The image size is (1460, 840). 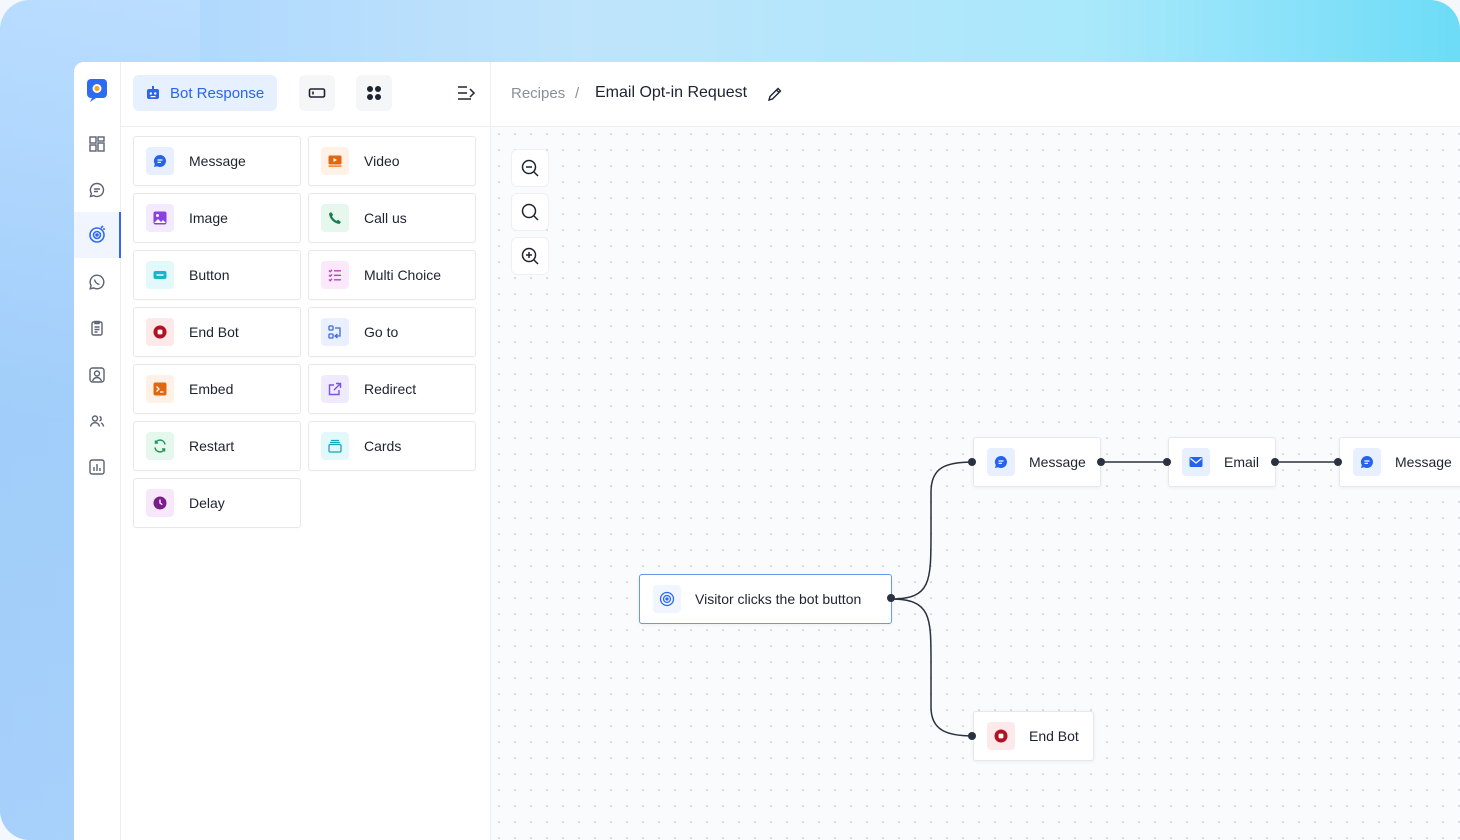 What do you see at coordinates (335, 218) in the screenshot?
I see `phone-icon` at bounding box center [335, 218].